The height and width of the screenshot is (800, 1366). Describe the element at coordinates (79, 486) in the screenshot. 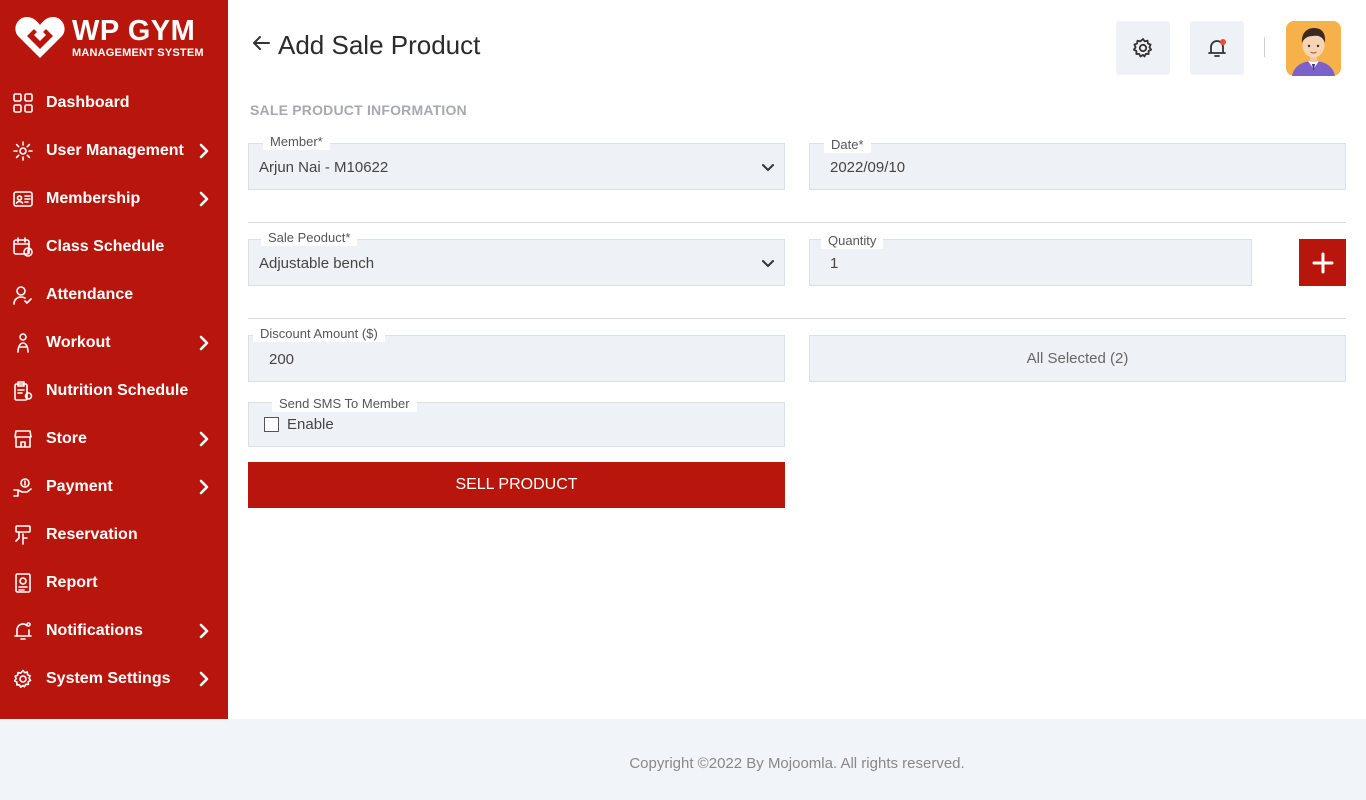

I see `sidebar-item-label: Payment` at that location.